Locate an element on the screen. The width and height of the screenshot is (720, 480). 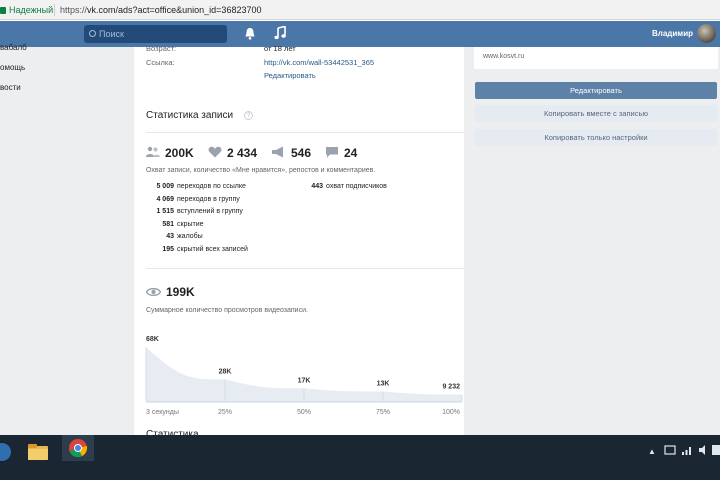
volume-icon is located at coordinates (704, 450).